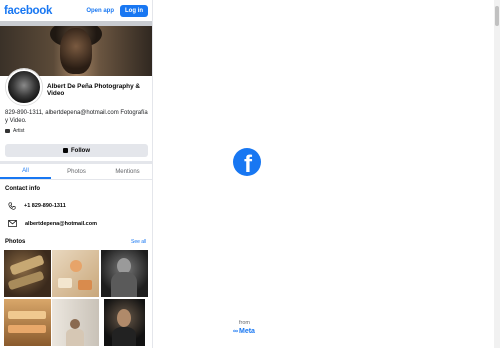 The width and height of the screenshot is (500, 348). Describe the element at coordinates (247, 331) in the screenshot. I see `meta-label: Meta` at that location.